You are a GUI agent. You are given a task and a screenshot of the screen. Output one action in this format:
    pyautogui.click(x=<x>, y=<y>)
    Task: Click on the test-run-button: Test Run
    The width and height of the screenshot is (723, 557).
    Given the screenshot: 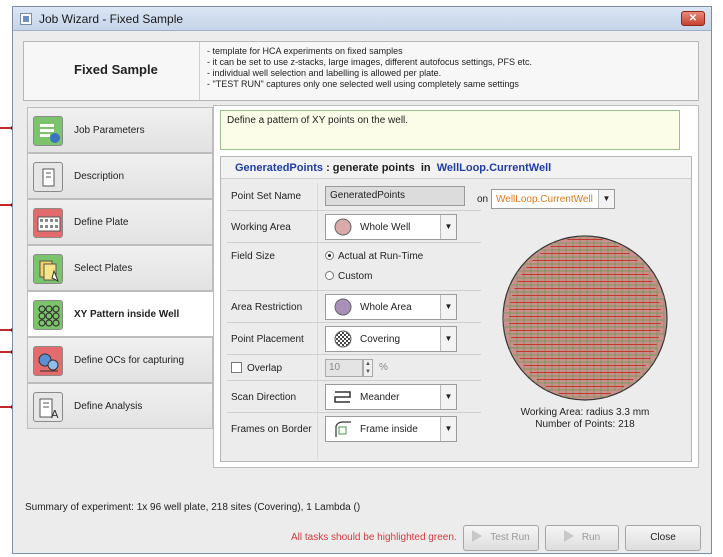 What is the action you would take?
    pyautogui.click(x=501, y=538)
    